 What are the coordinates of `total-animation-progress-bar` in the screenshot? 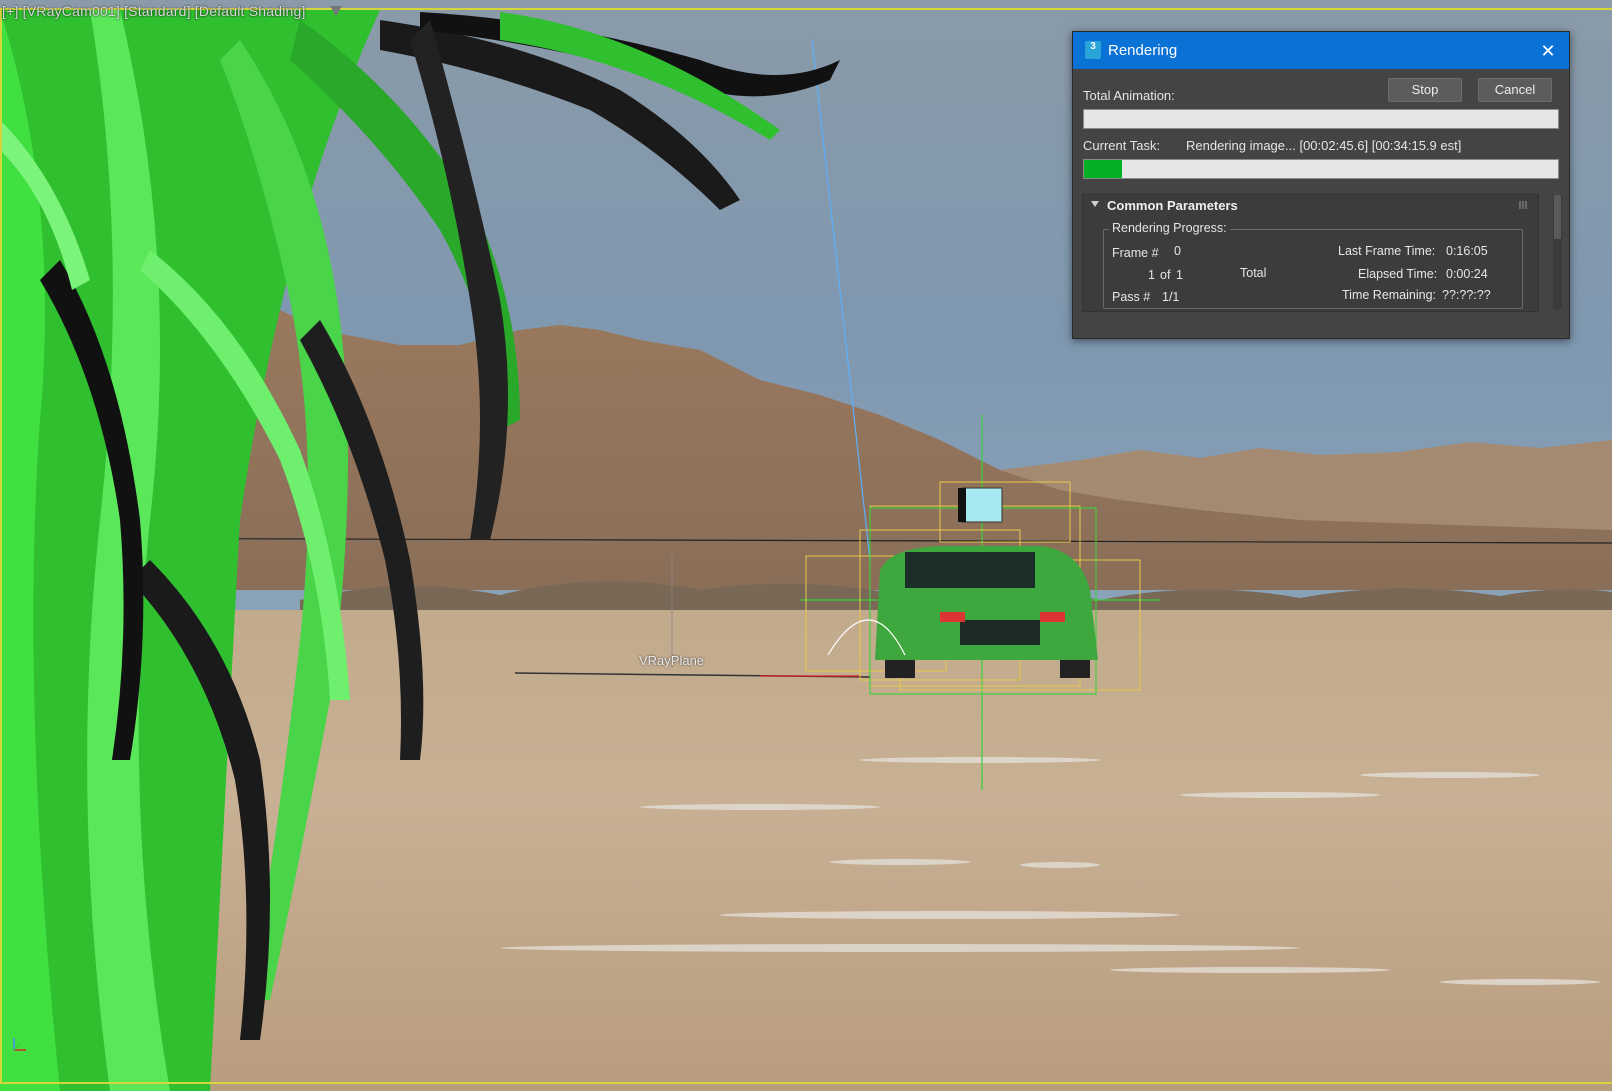 It's located at (1321, 119).